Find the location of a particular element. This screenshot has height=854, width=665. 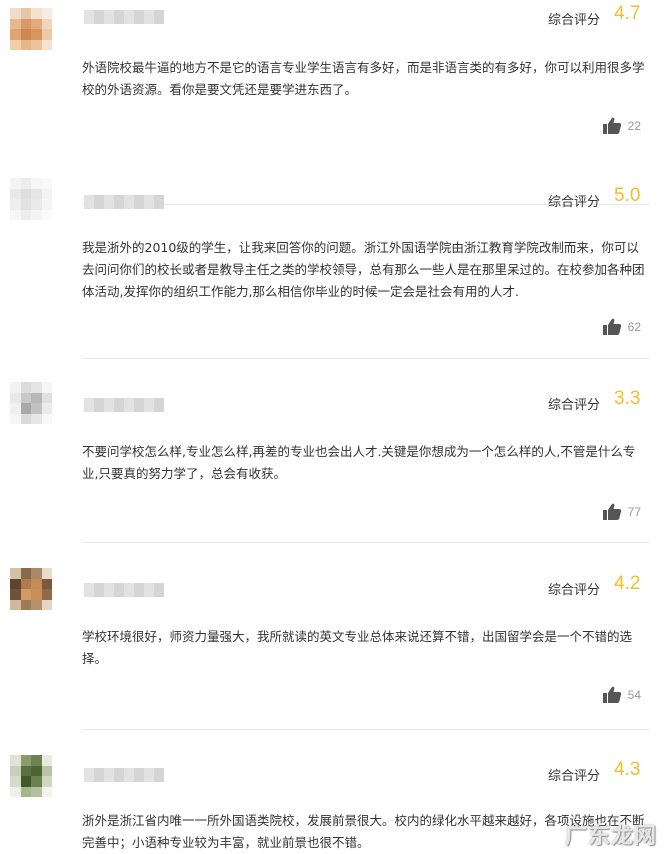

like-button: 62 is located at coordinates (621, 327).